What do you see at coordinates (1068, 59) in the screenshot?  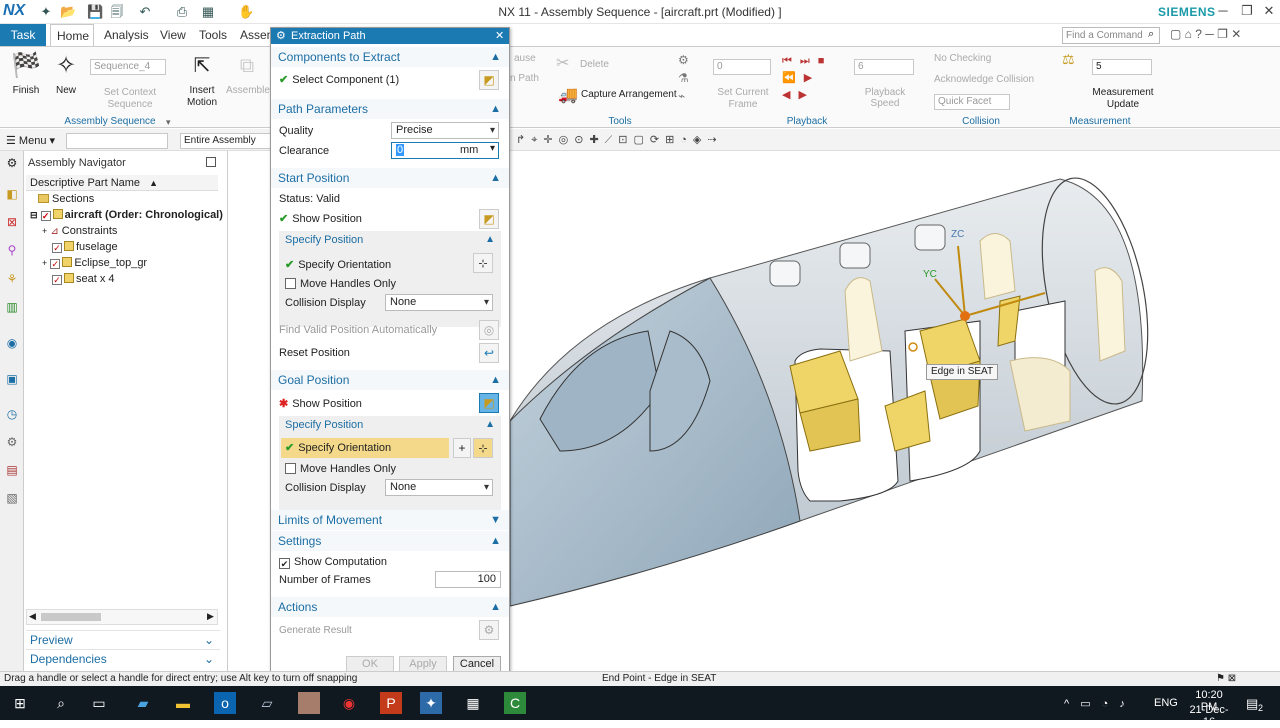 I see `measurement-icon: ⚖` at bounding box center [1068, 59].